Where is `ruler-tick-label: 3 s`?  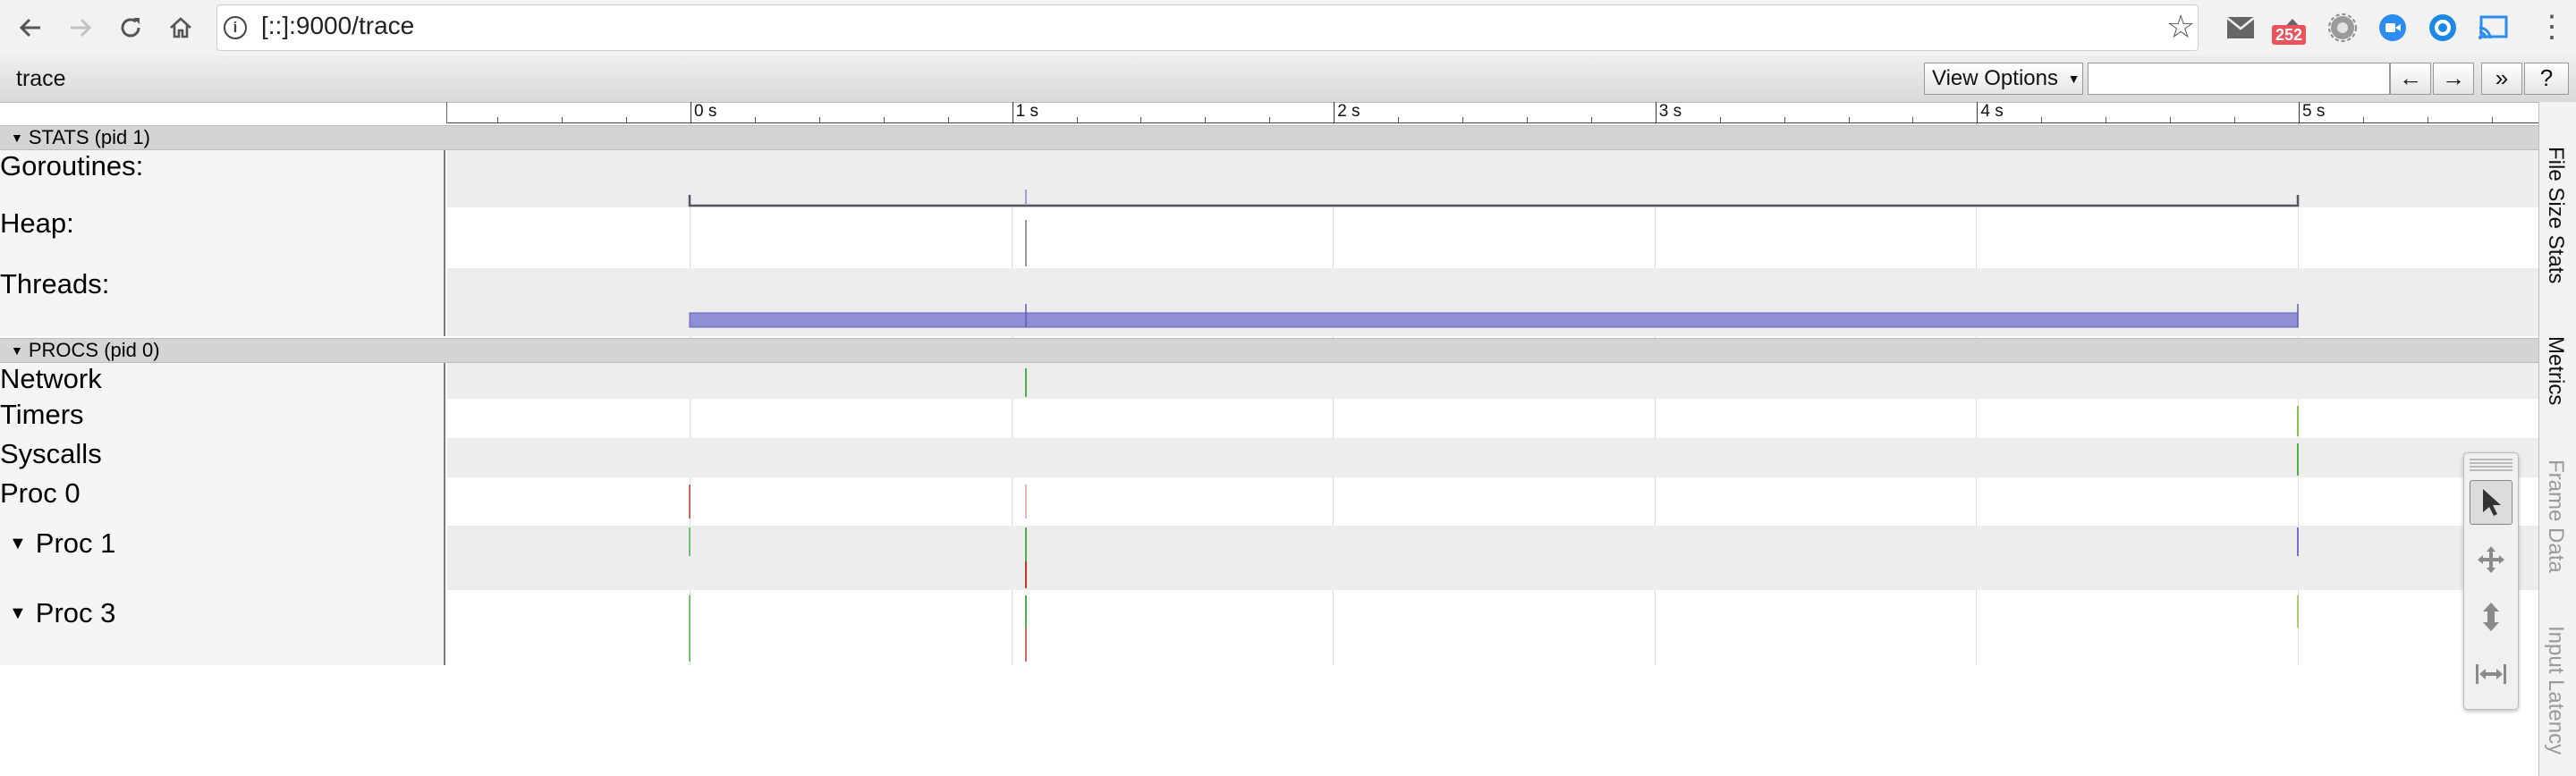
ruler-tick-label: 3 s is located at coordinates (1670, 111).